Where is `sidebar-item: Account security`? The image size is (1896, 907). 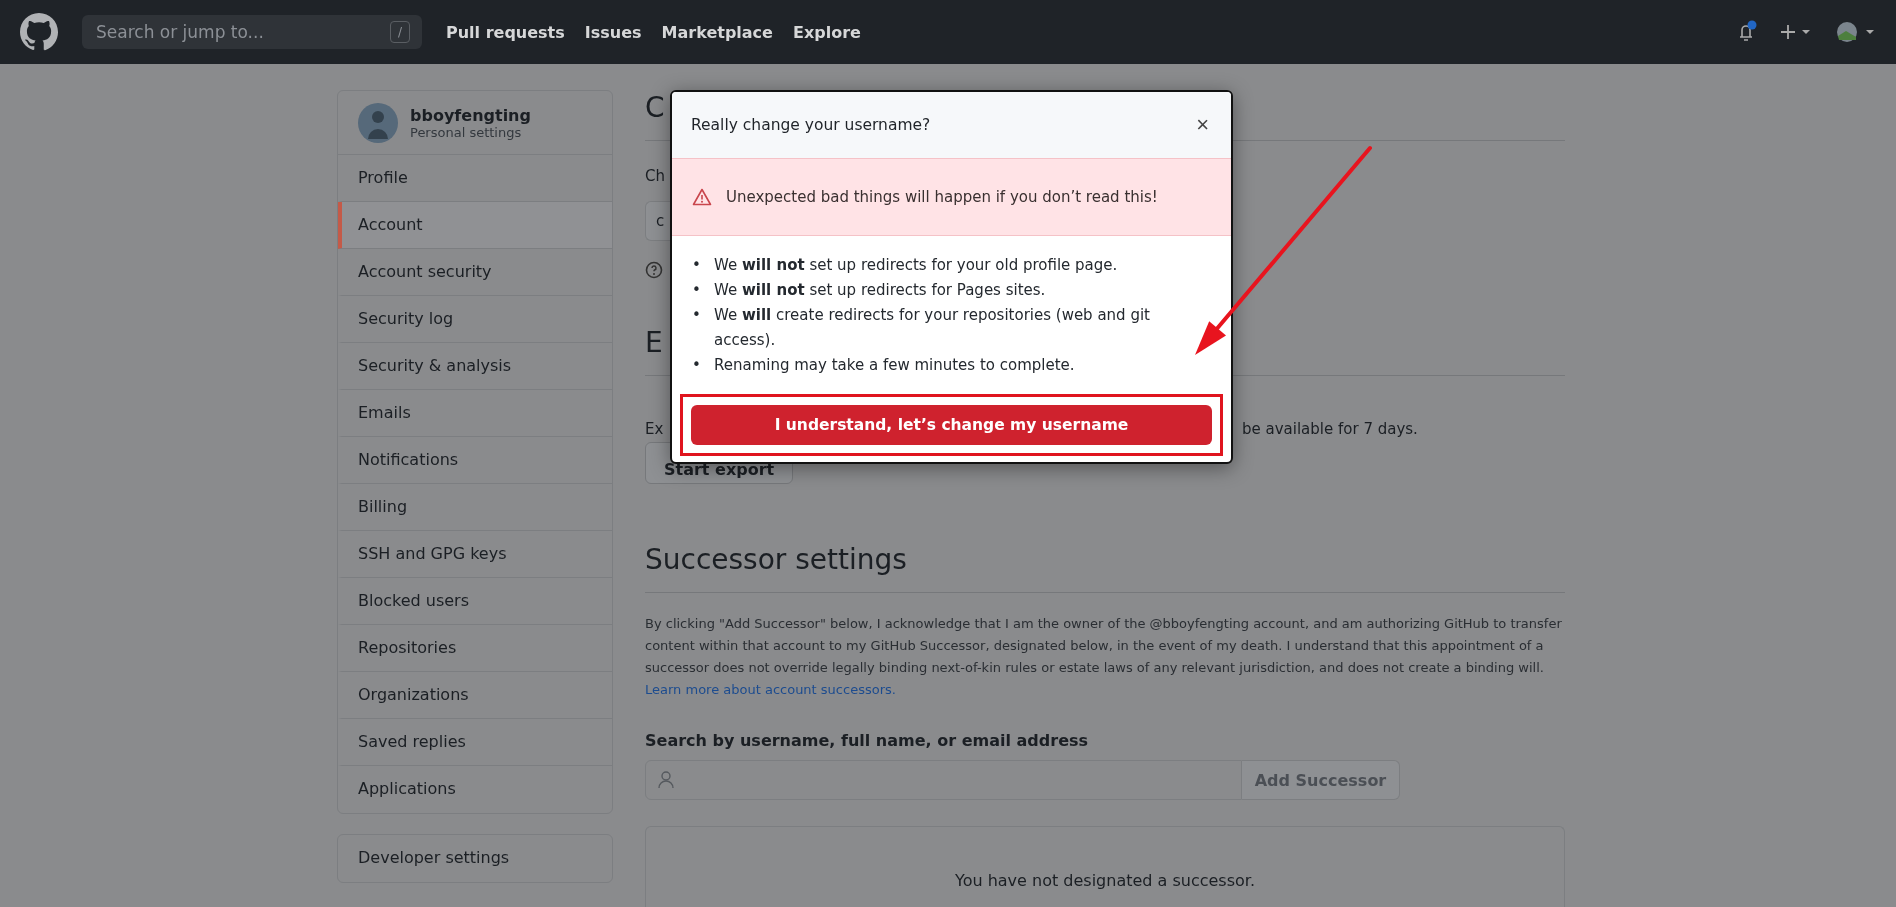 sidebar-item: Account security is located at coordinates (475, 272).